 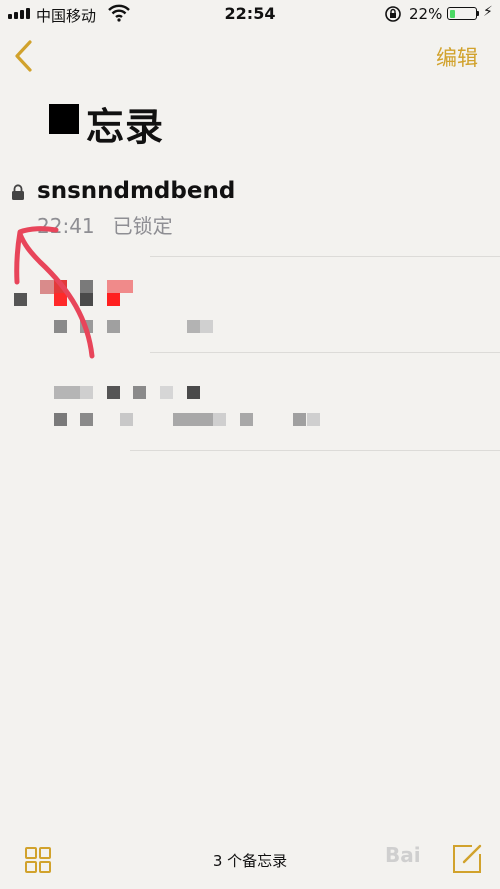 What do you see at coordinates (488, 12) in the screenshot?
I see `charging-bolt-icon: ⚡` at bounding box center [488, 12].